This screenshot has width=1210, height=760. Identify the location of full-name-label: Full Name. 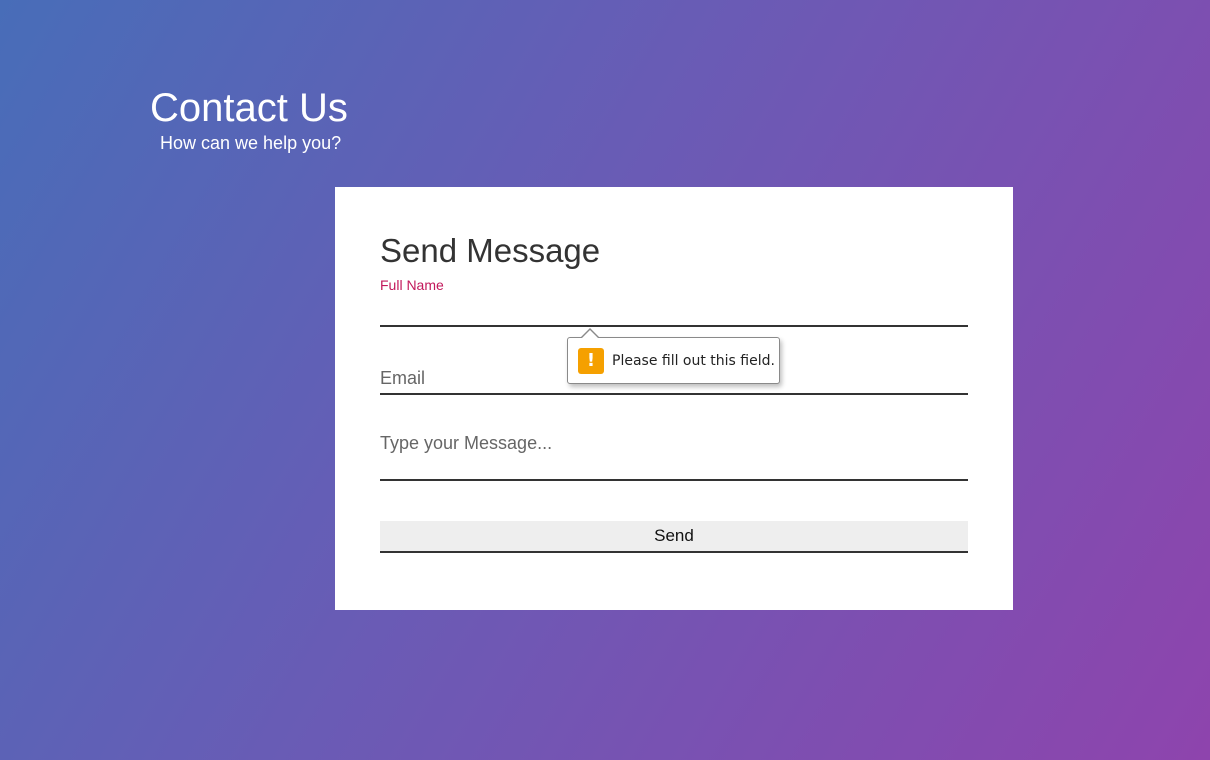
(412, 285).